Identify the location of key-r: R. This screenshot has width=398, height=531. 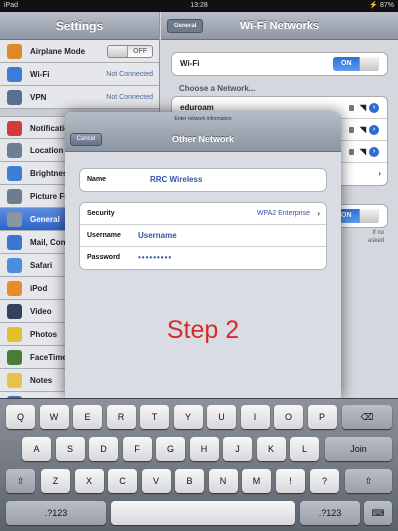
(121, 417).